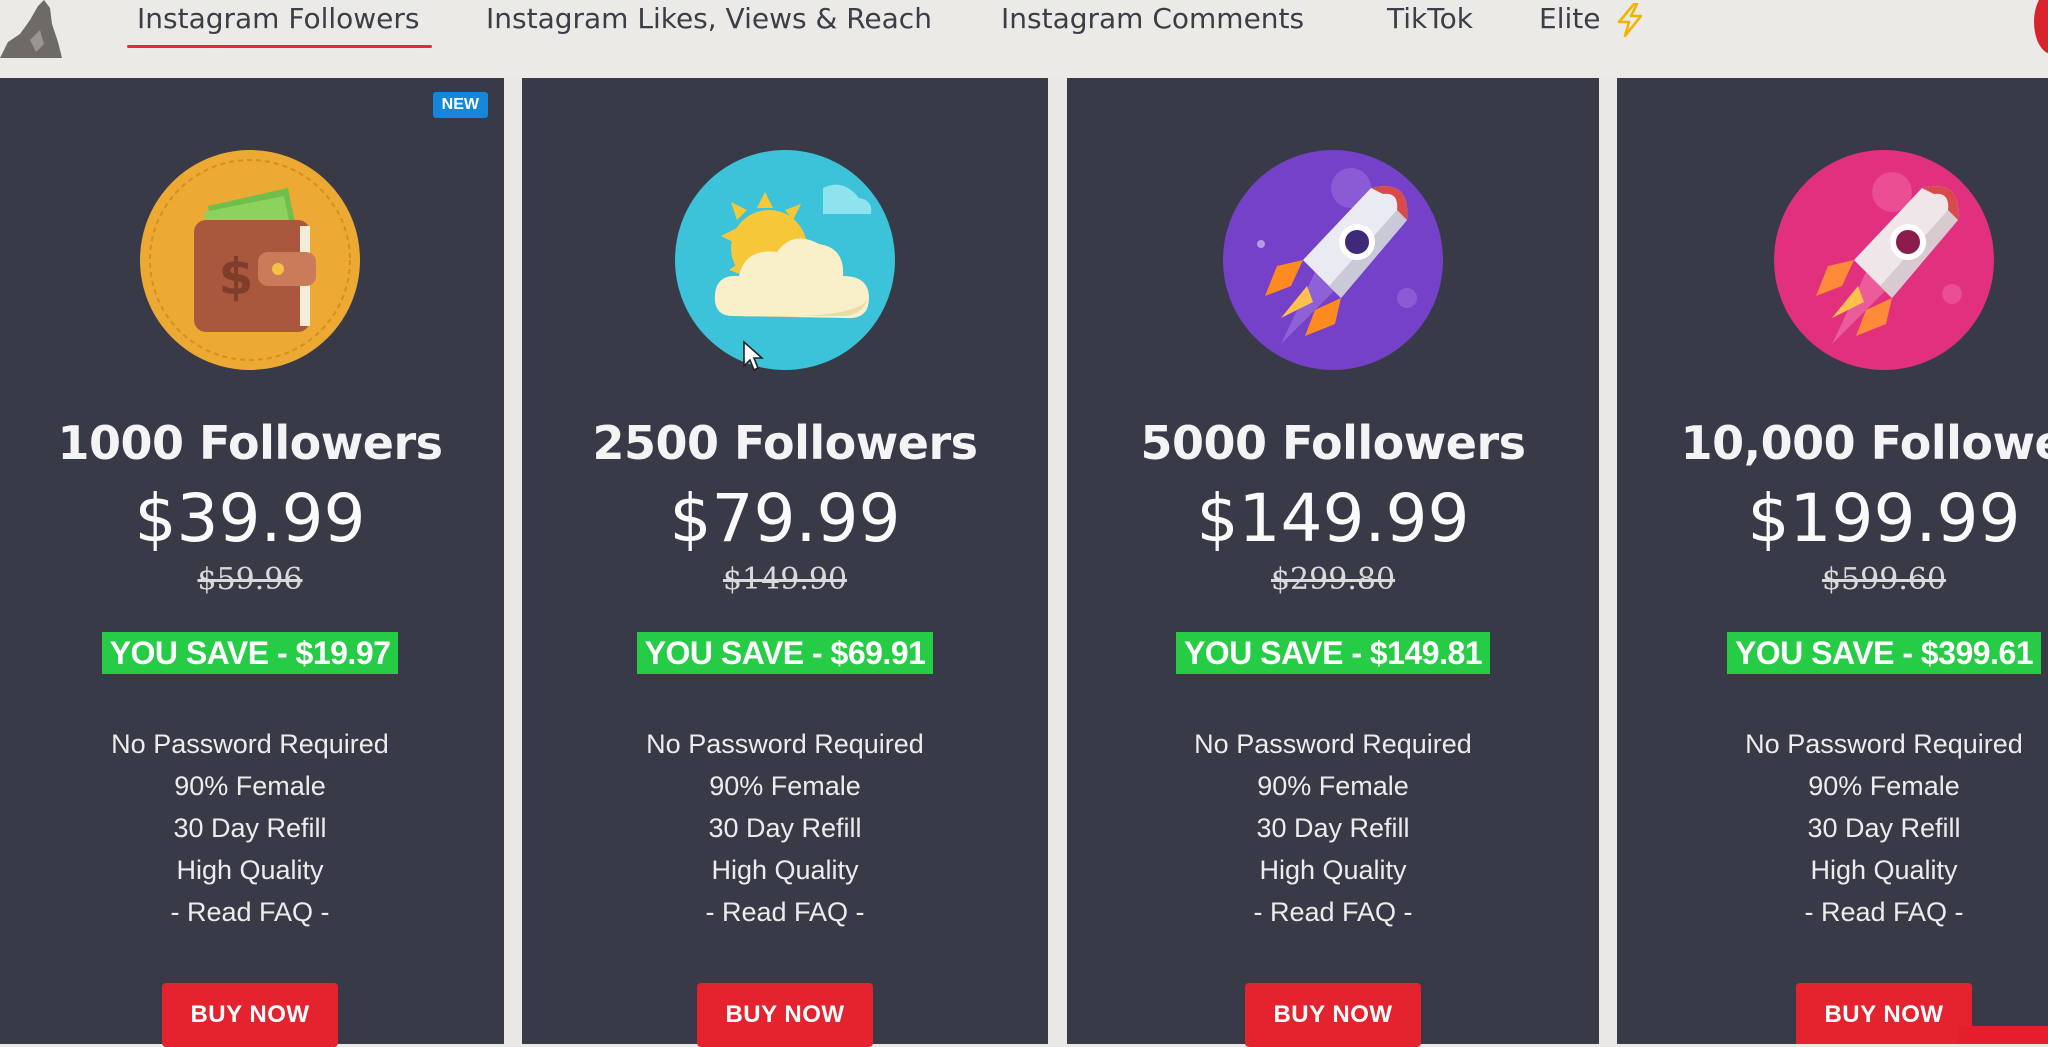 The width and height of the screenshot is (2048, 1047). Describe the element at coordinates (279, 24) in the screenshot. I see `nav-tab-instagram-followers: Instagram Followers` at that location.